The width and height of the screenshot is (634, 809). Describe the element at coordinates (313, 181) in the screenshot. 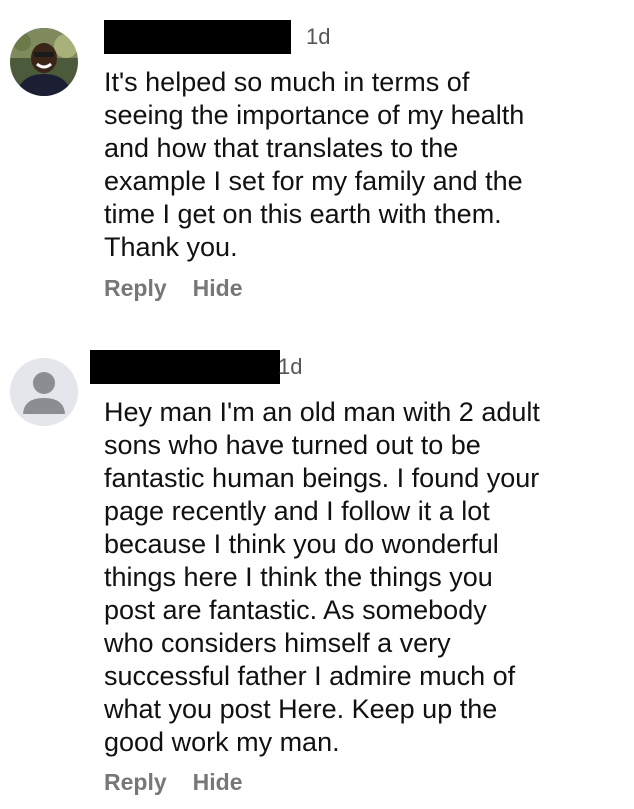

I see `comment-text-line: example I set for my family and the` at that location.